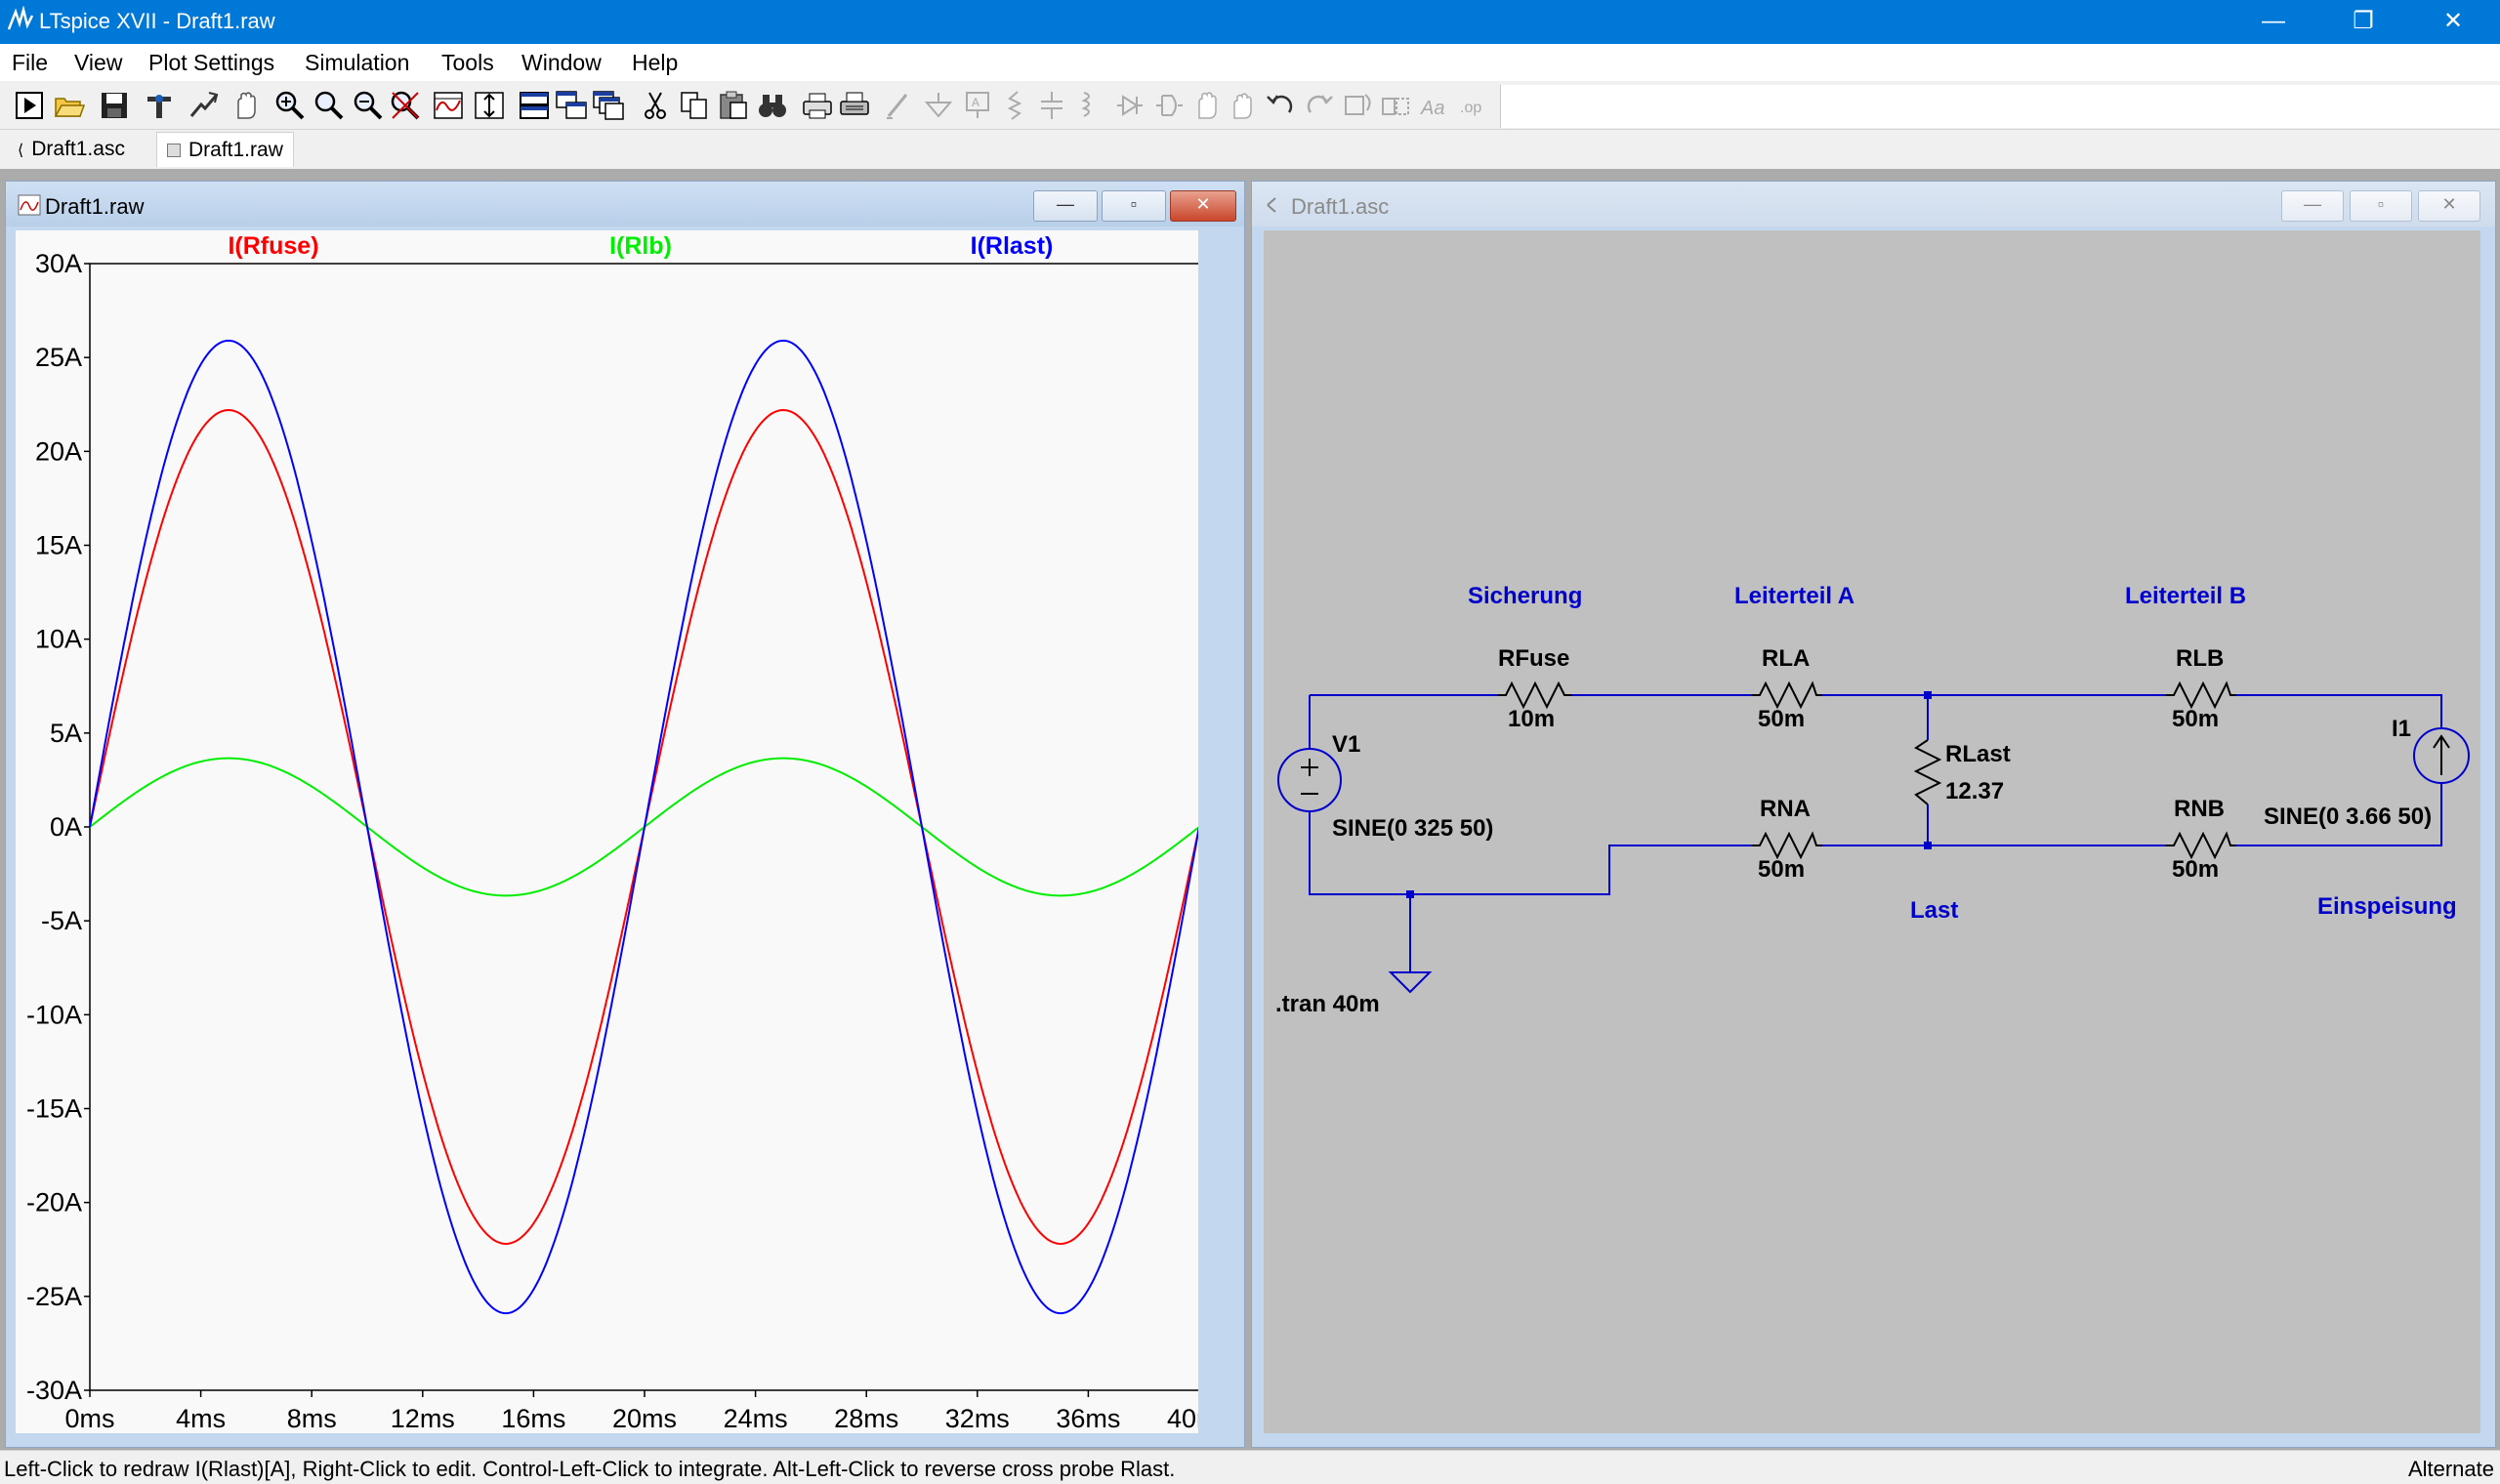  Describe the element at coordinates (61, 921) in the screenshot. I see `y-tick-label: -5A` at that location.